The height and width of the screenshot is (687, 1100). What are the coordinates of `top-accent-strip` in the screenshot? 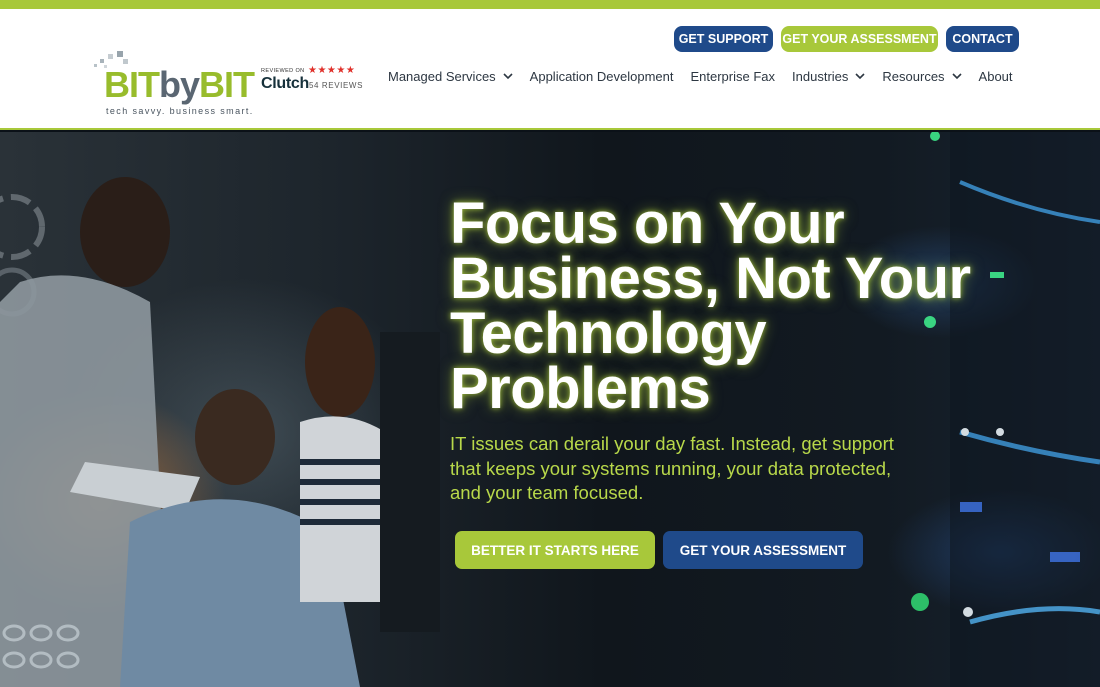 It's located at (550, 4).